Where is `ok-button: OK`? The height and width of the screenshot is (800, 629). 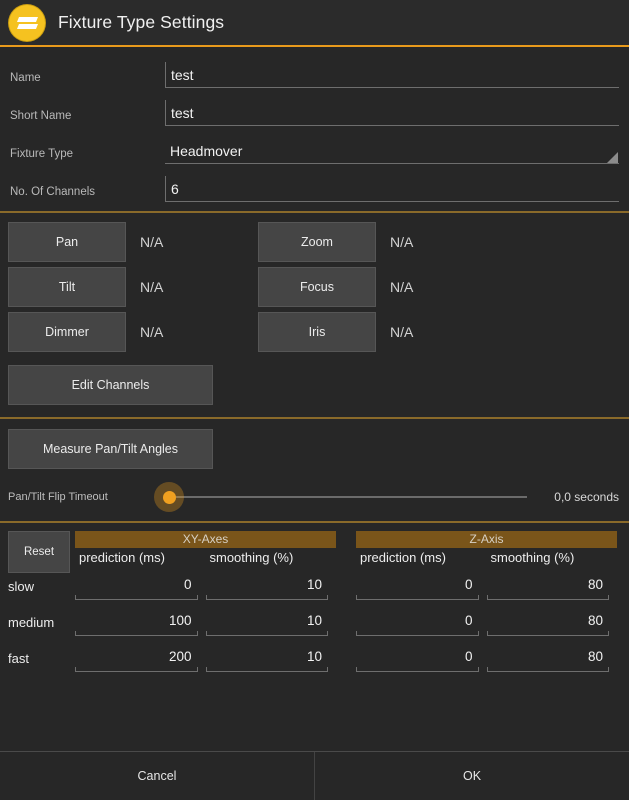 ok-button: OK is located at coordinates (472, 776).